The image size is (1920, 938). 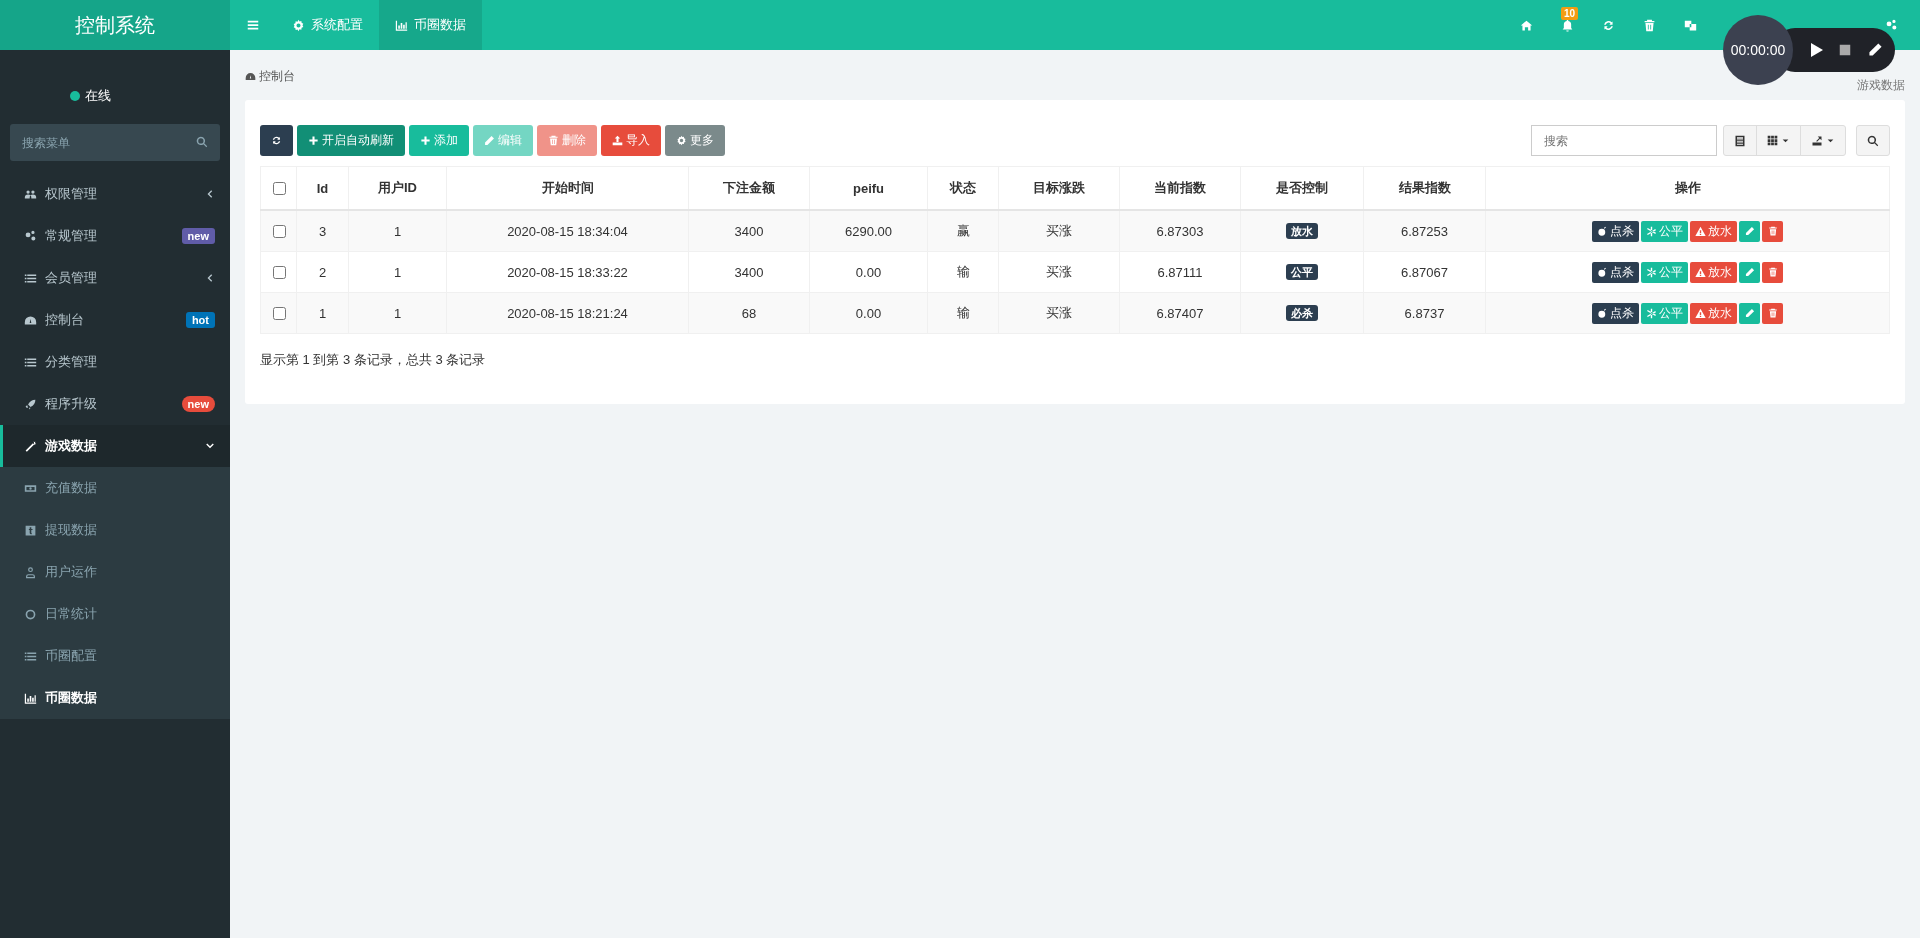 I want to click on menu-badge: new, so click(x=198, y=404).